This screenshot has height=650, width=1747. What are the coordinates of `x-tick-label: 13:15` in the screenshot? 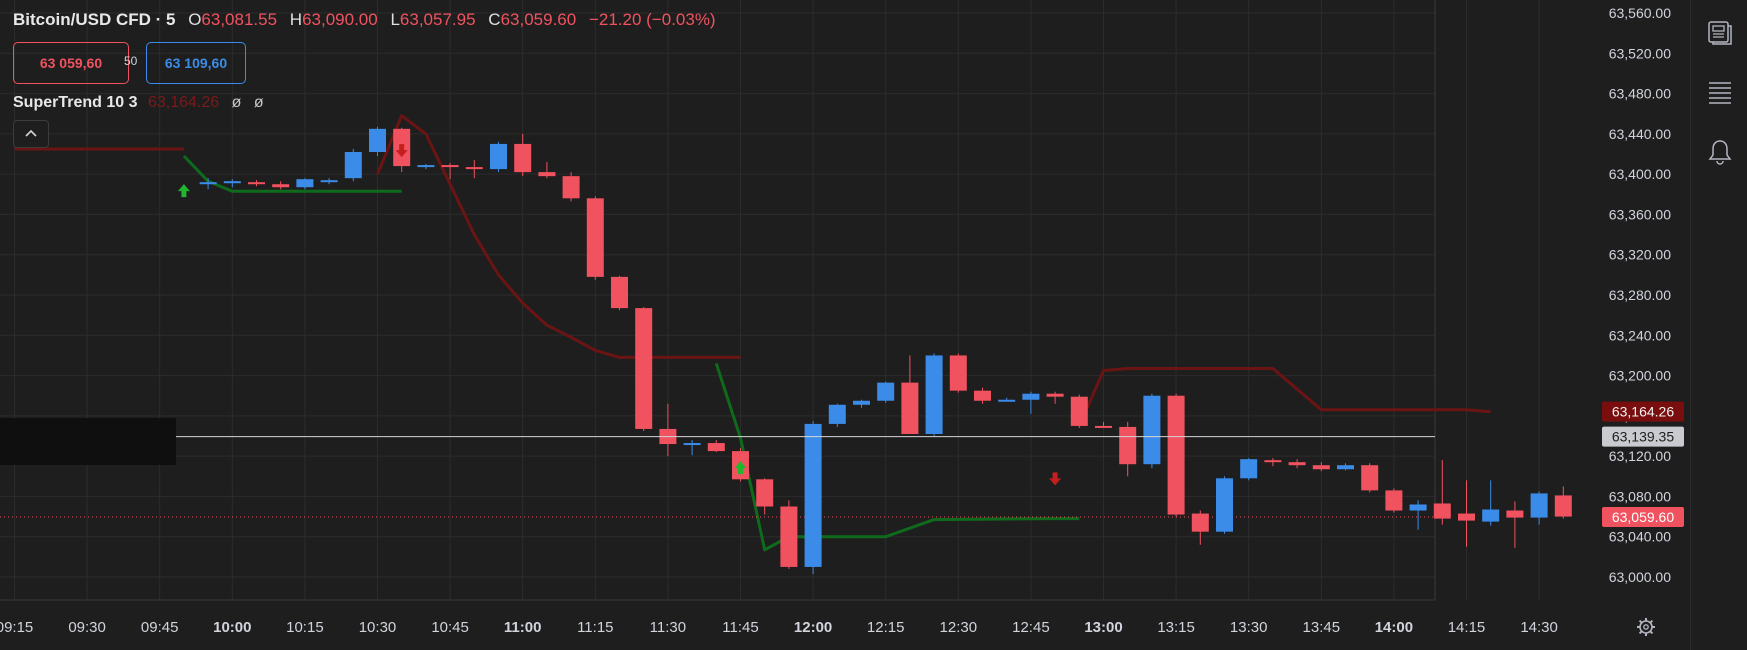 It's located at (1176, 627).